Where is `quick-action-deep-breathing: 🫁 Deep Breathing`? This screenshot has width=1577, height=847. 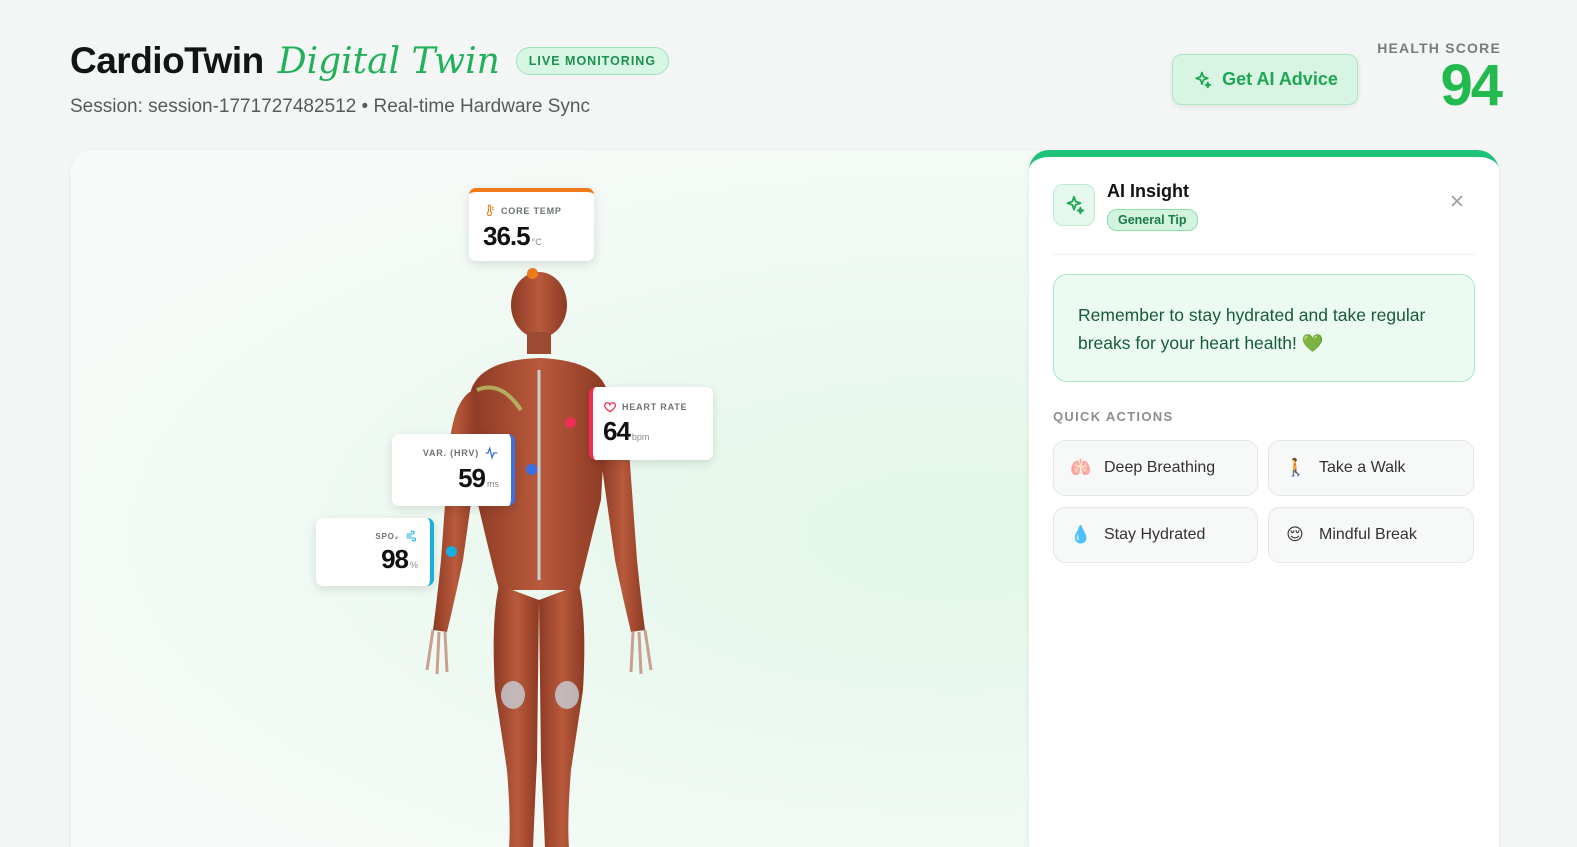
quick-action-deep-breathing: 🫁 Deep Breathing is located at coordinates (1155, 468).